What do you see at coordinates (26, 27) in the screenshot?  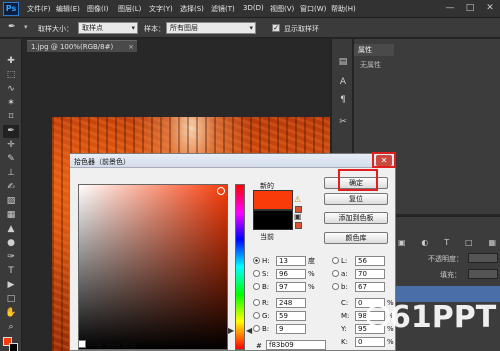 I see `tool-preset-chevron-icon: ▾` at bounding box center [26, 27].